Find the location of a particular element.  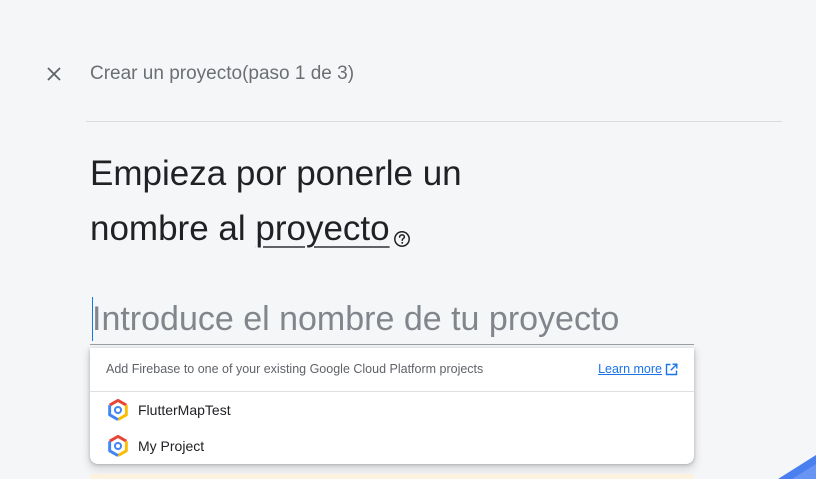

learn-more-link: Learn more is located at coordinates (638, 369).